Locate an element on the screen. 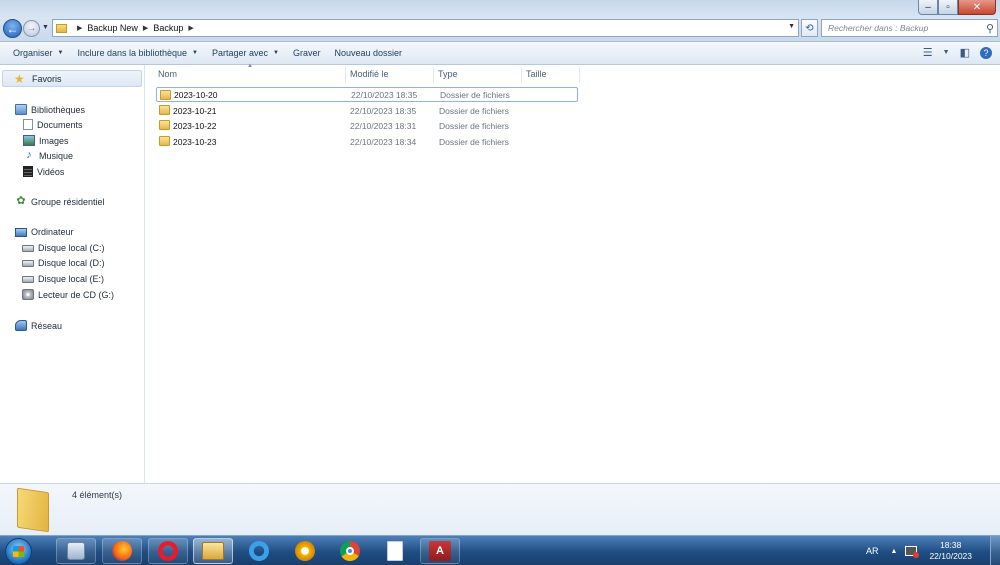  taskbar-app-avast is located at coordinates (305, 551).